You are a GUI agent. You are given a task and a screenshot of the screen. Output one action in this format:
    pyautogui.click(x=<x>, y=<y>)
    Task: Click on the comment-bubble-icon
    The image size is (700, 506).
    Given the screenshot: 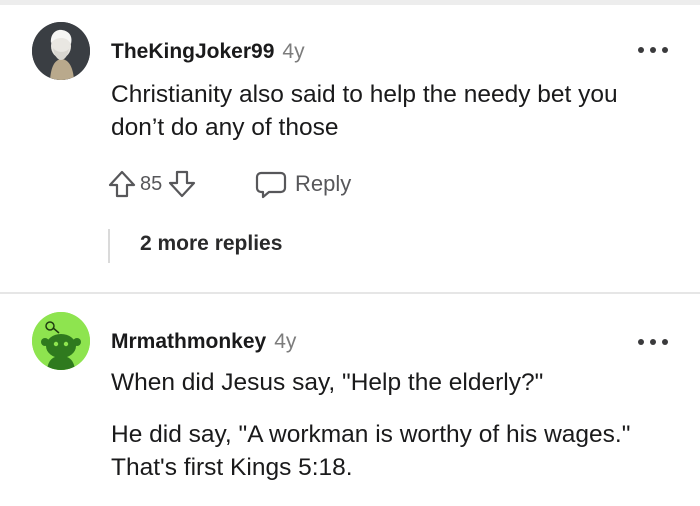 What is the action you would take?
    pyautogui.click(x=271, y=184)
    